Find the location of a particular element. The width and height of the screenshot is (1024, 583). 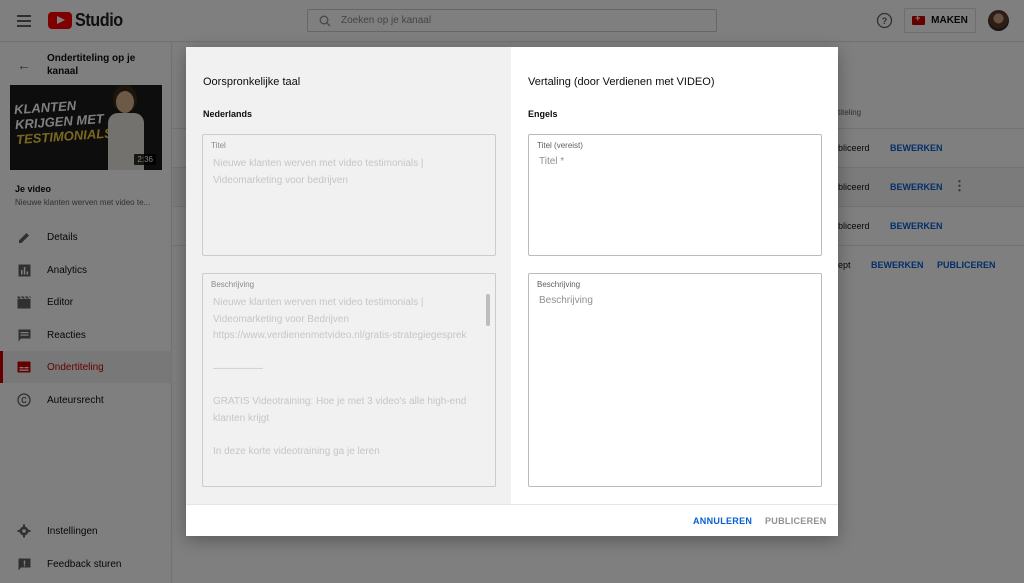

dialog-footer: ANNULEREN PUBLICEREN is located at coordinates (512, 520).